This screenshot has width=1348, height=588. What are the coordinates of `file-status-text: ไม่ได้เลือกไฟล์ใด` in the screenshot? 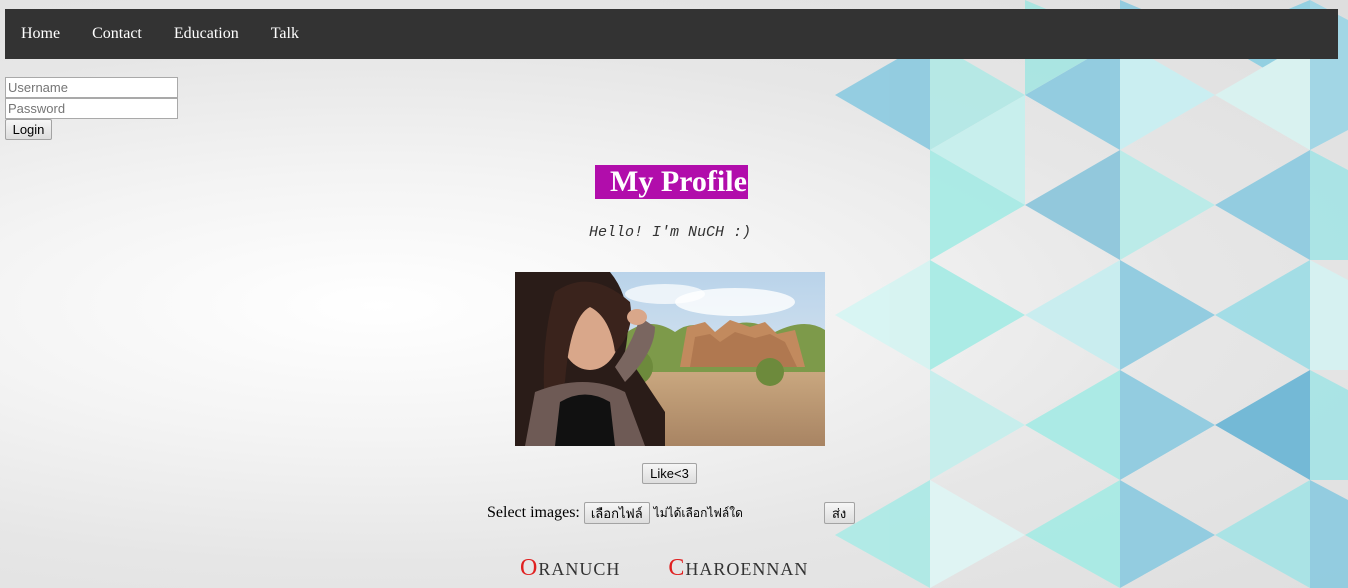 It's located at (698, 512).